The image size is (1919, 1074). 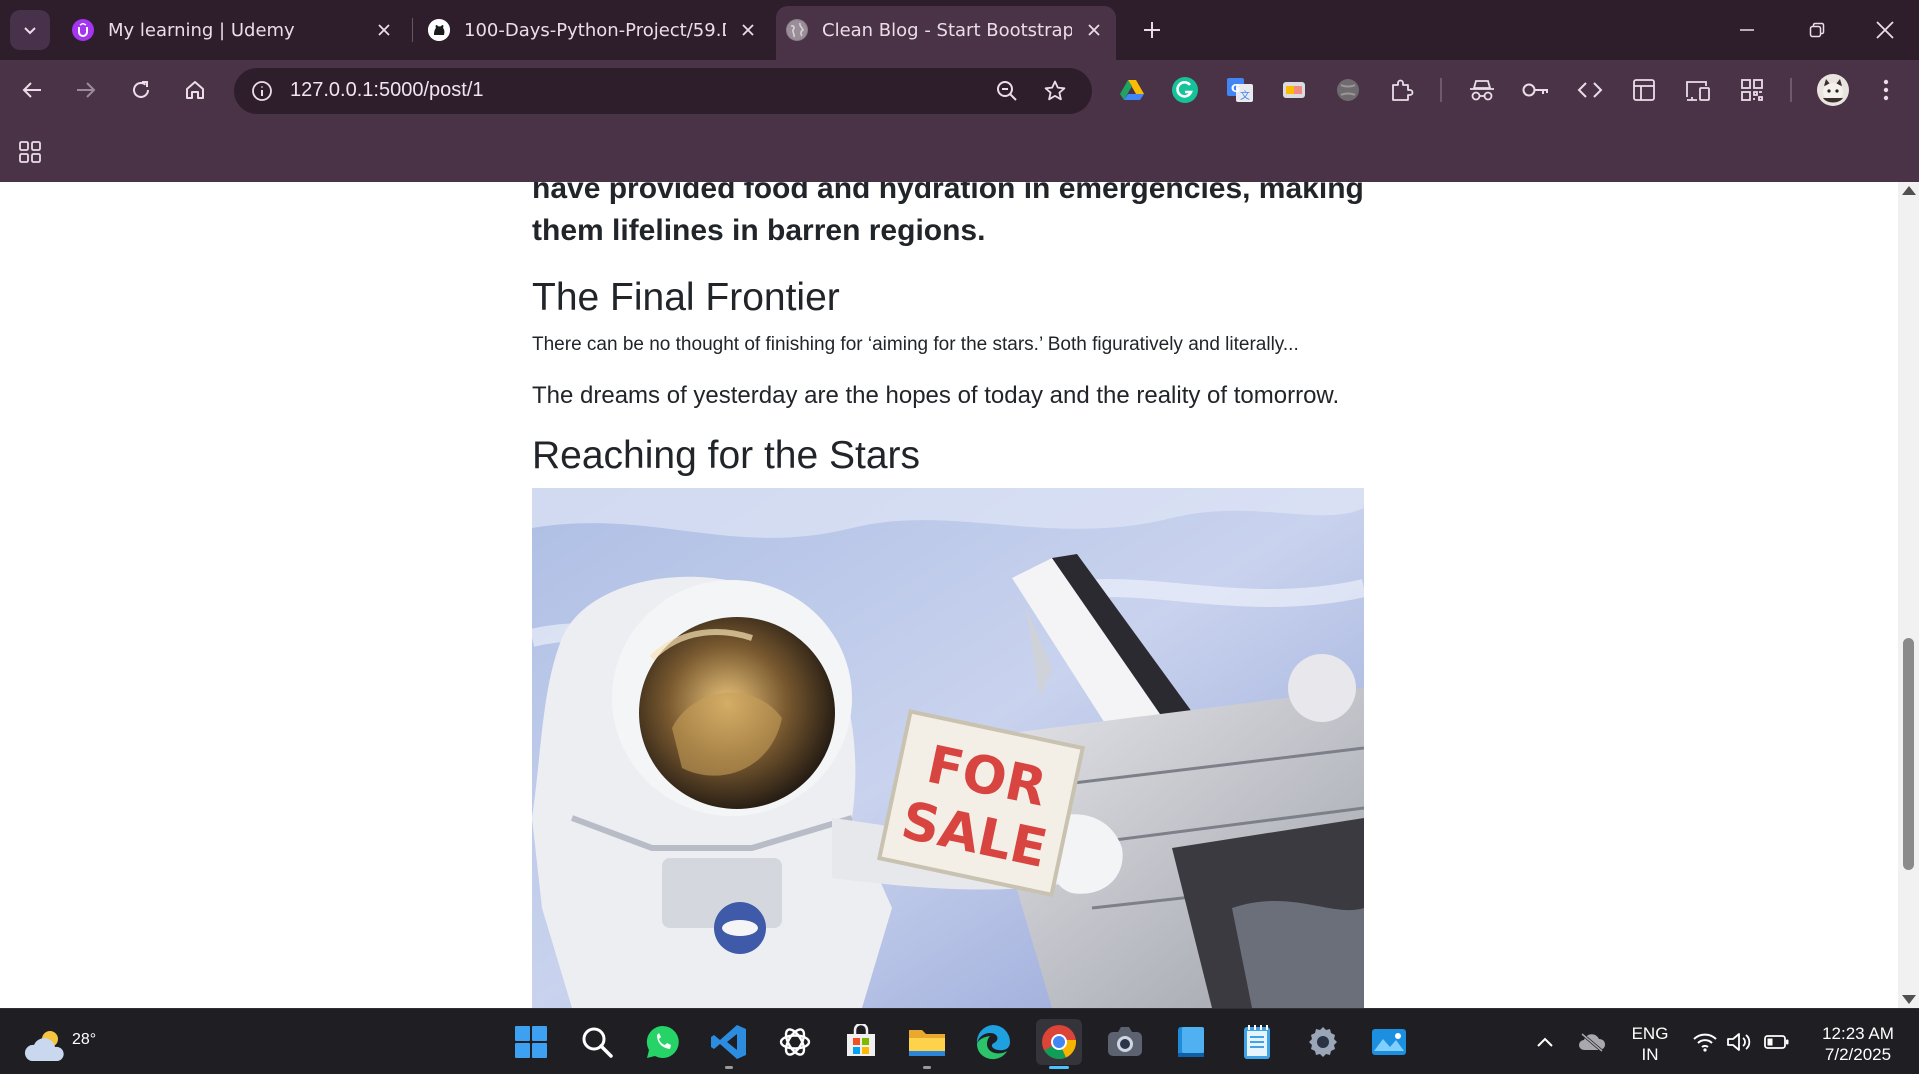 I want to click on language-region: IN, so click(x=1650, y=1054).